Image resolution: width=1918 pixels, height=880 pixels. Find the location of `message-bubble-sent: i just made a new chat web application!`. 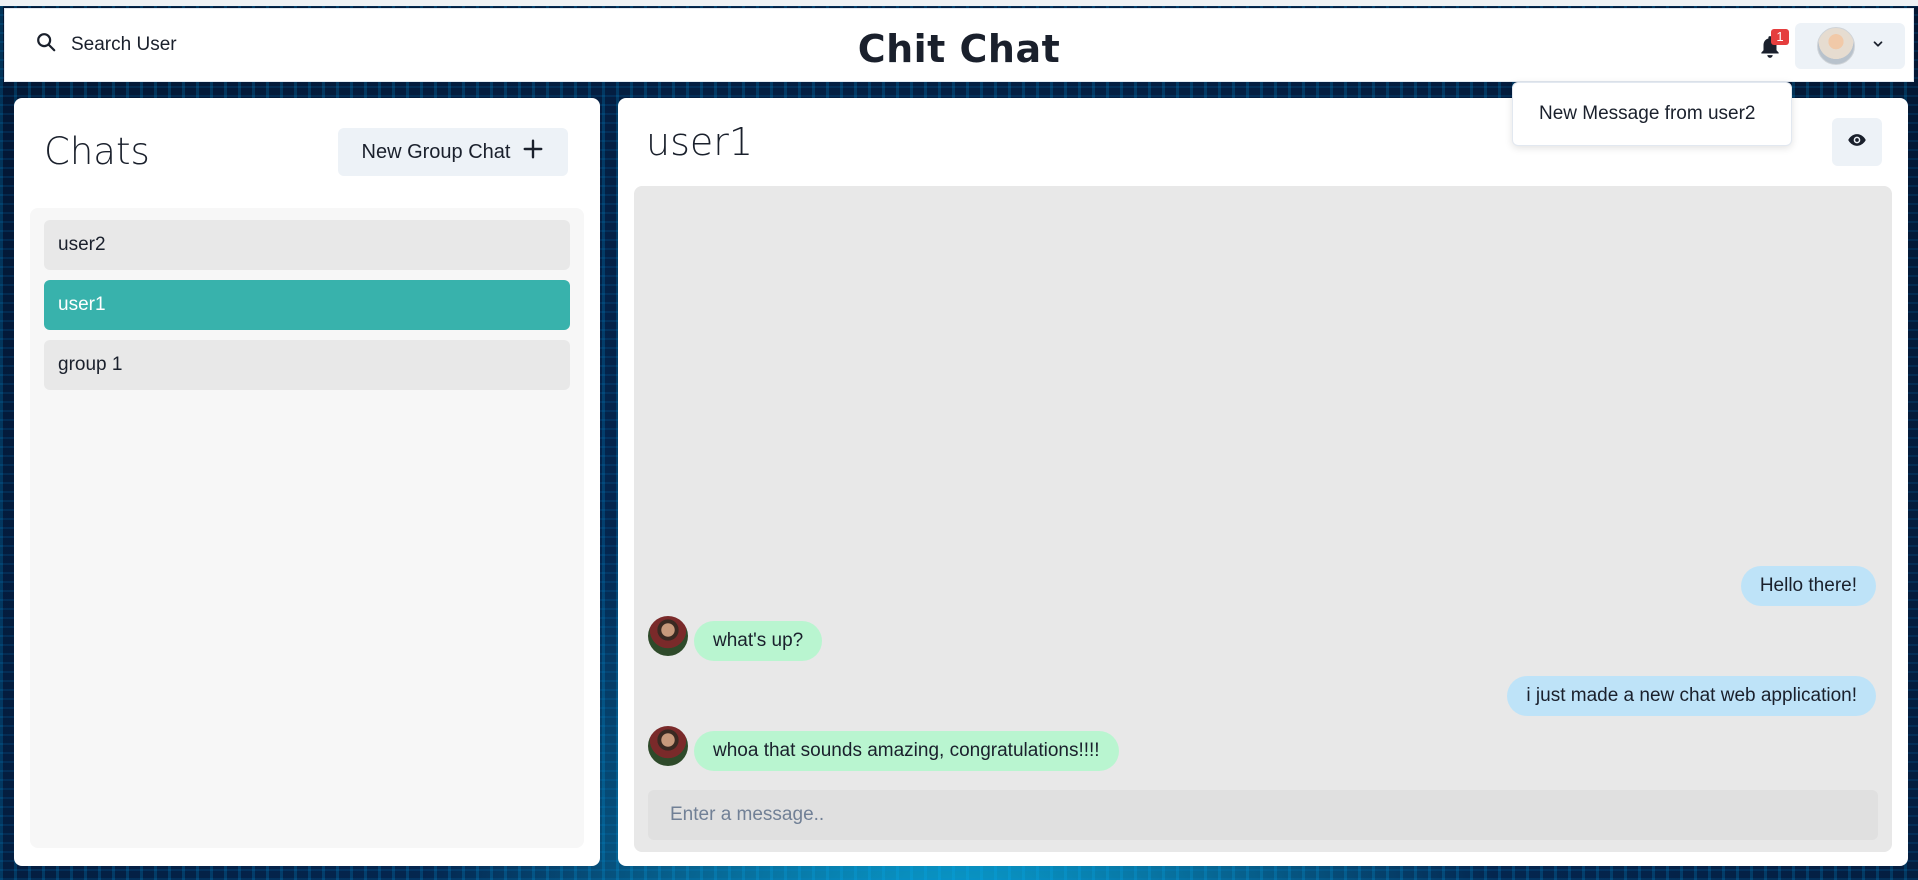

message-bubble-sent: i just made a new chat web application! is located at coordinates (1691, 696).